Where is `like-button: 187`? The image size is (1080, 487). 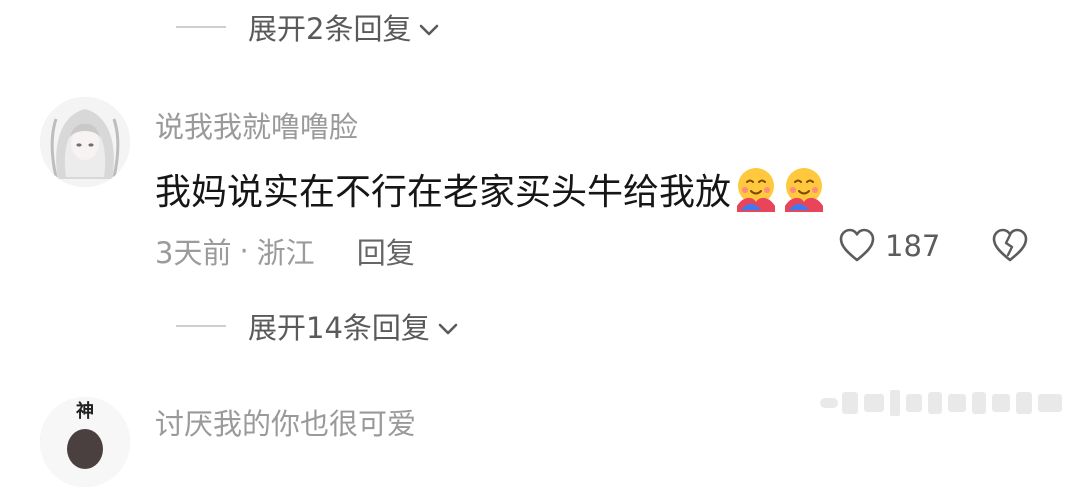 like-button: 187 is located at coordinates (888, 246).